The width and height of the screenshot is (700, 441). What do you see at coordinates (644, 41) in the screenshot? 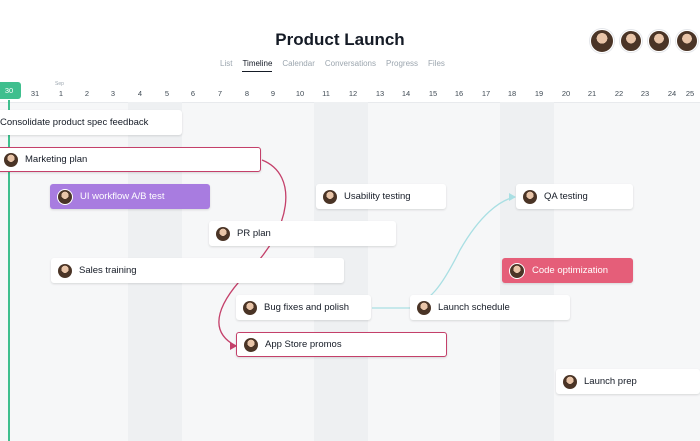
I see `project-members` at bounding box center [644, 41].